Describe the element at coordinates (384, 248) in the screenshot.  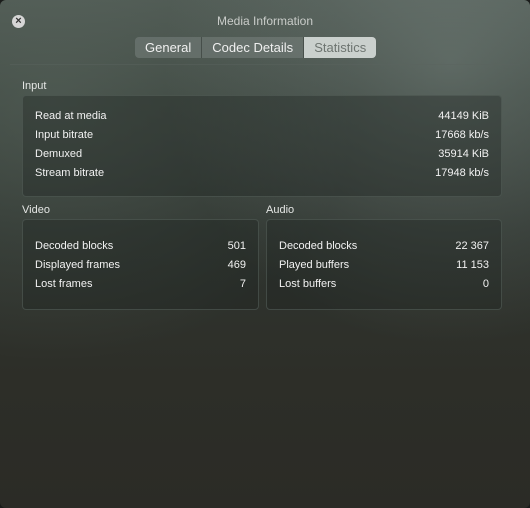
I see `stat-row: Decoded blocks 22 367` at that location.